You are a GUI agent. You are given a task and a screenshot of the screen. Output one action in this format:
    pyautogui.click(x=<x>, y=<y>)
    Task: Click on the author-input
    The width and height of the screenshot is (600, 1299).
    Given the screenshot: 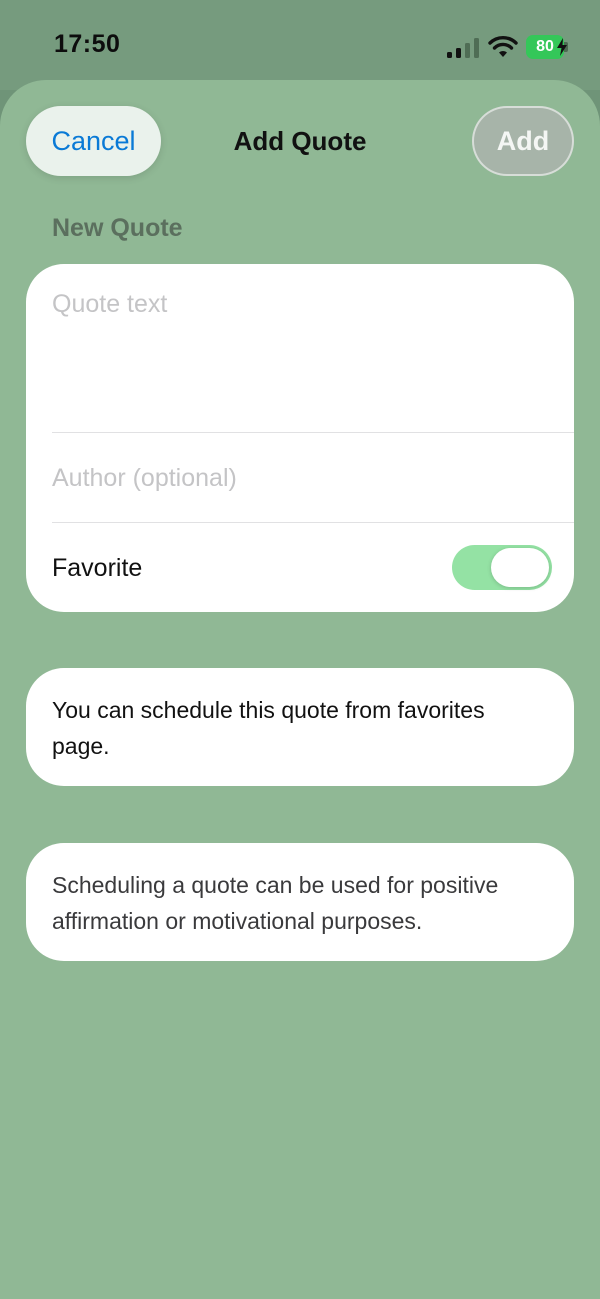 What is the action you would take?
    pyautogui.click(x=300, y=478)
    